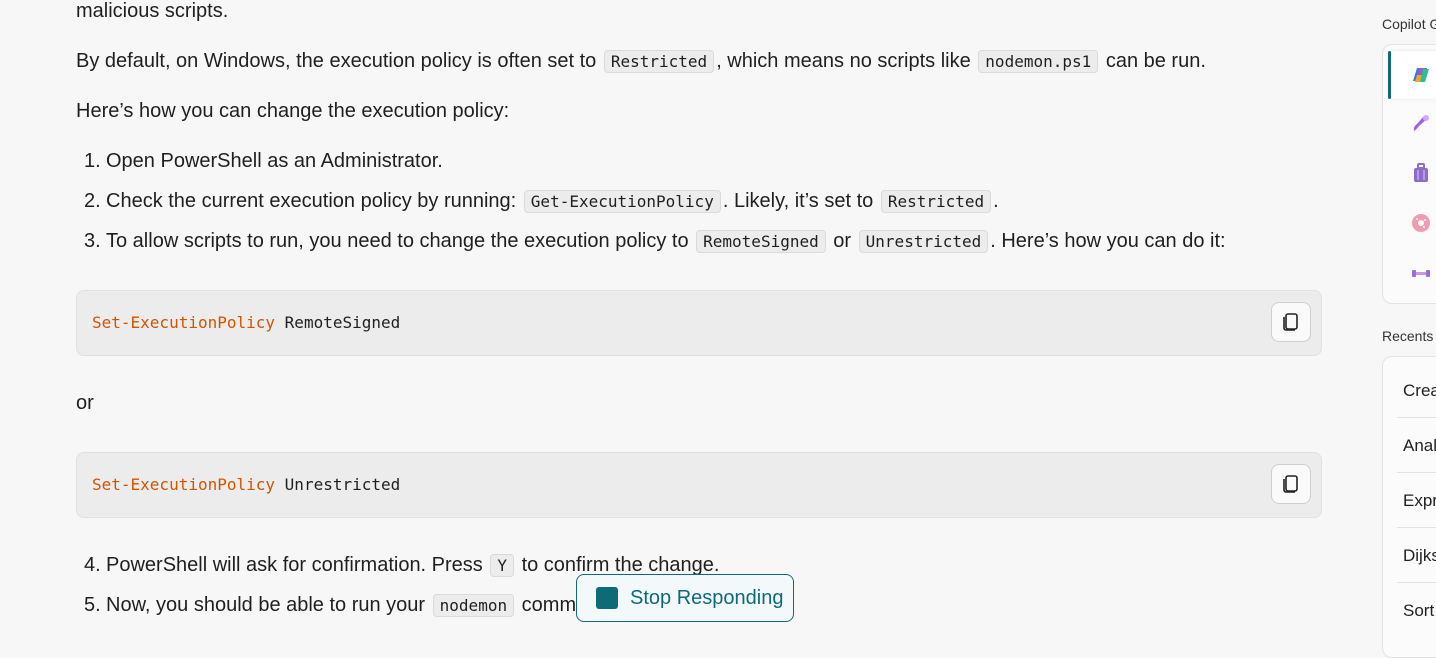 The height and width of the screenshot is (658, 1436). What do you see at coordinates (1421, 173) in the screenshot?
I see `vacation-planner-icon` at bounding box center [1421, 173].